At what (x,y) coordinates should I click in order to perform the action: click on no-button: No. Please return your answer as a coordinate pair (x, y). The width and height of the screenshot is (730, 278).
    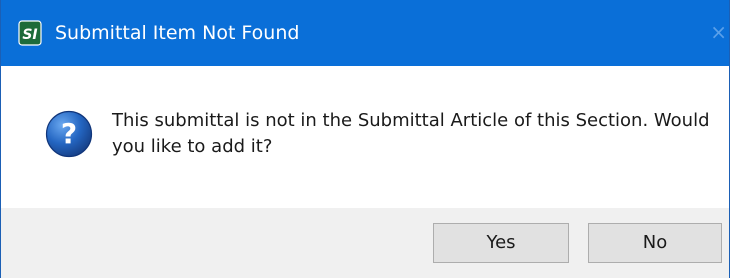
    Looking at the image, I should click on (655, 243).